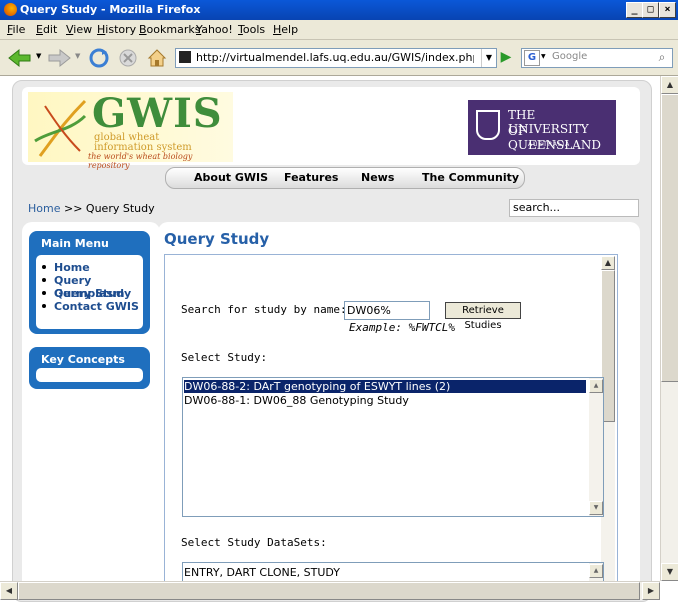 This screenshot has height=602, width=678. I want to click on google-engine-icon: G, so click(532, 58).